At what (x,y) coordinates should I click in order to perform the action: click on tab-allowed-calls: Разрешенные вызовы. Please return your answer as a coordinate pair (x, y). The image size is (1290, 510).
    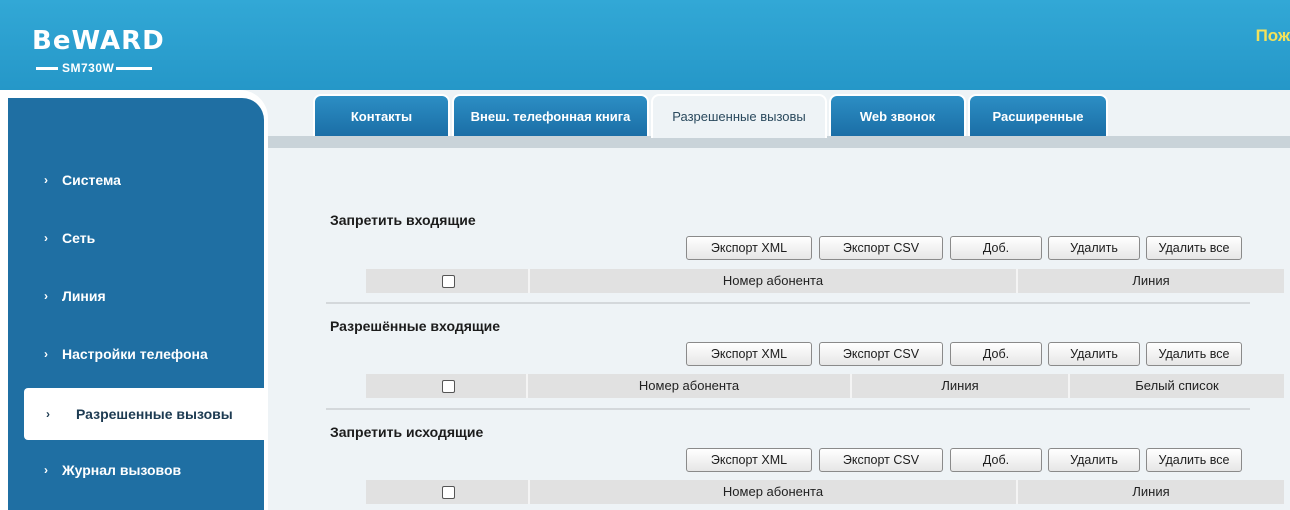
    Looking at the image, I should click on (739, 116).